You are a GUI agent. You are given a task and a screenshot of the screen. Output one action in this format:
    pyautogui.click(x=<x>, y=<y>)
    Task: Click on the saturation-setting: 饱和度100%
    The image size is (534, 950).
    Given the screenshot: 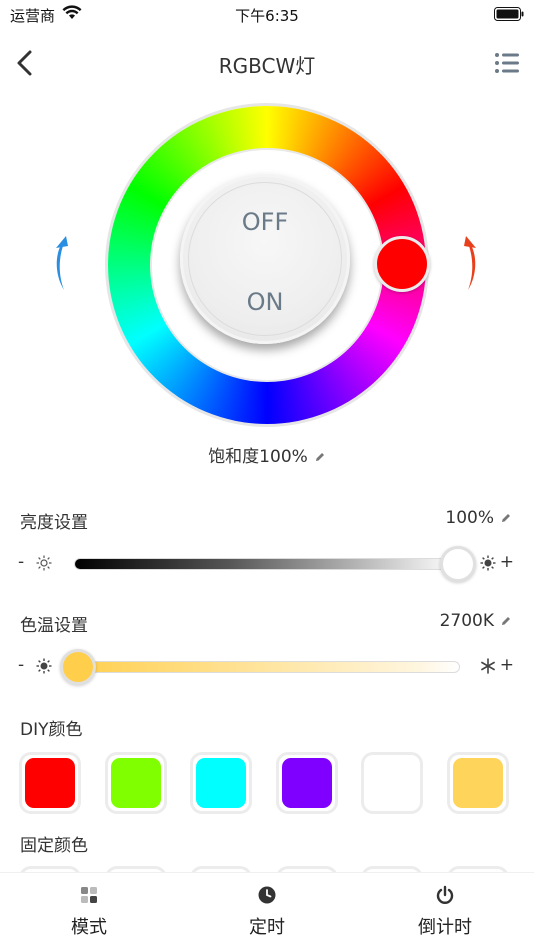 What is the action you would take?
    pyautogui.click(x=267, y=454)
    